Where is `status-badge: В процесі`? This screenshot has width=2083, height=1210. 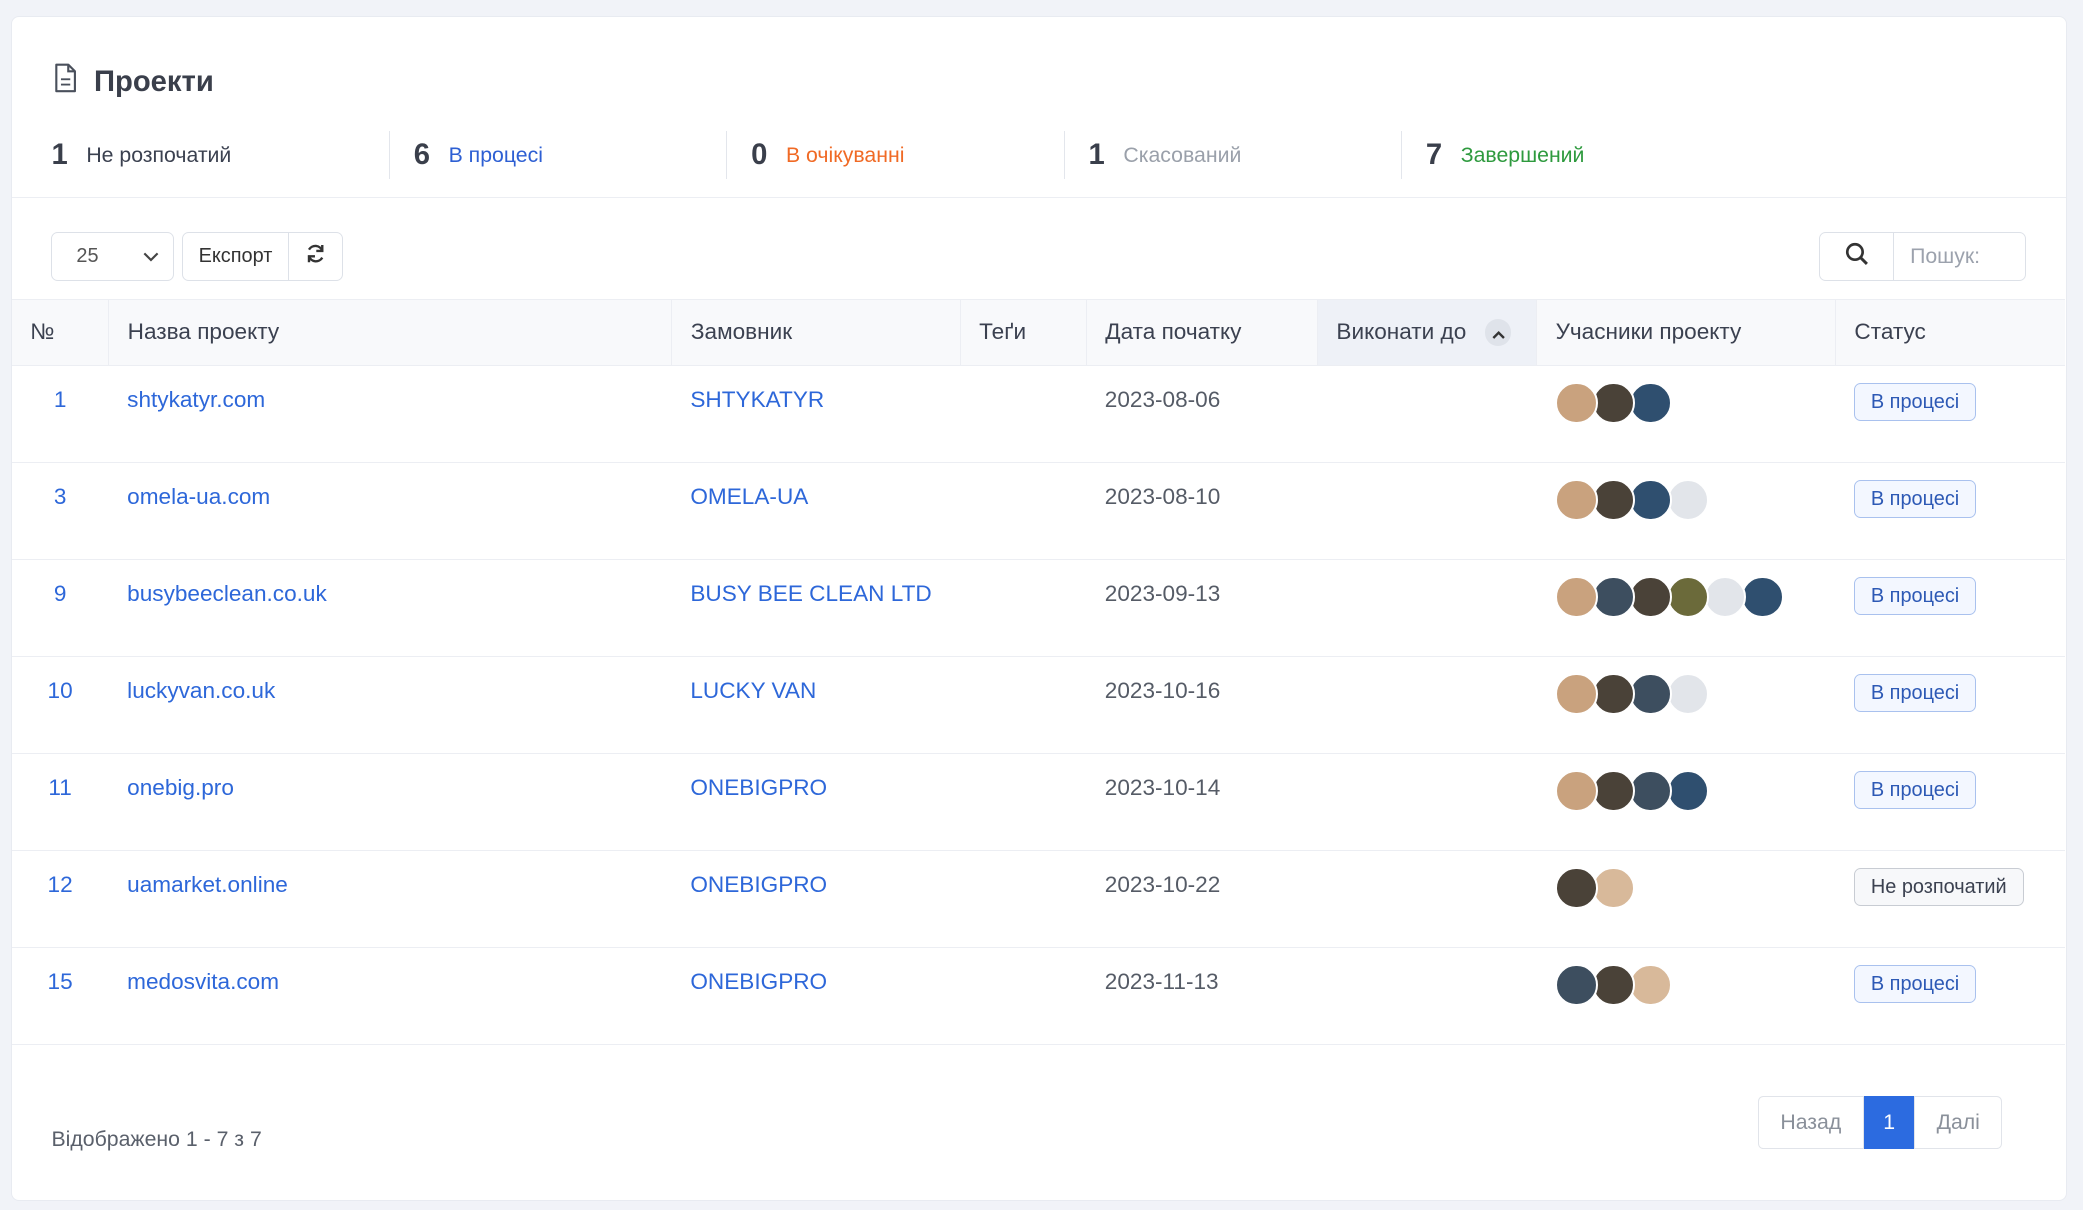 status-badge: В процесі is located at coordinates (1915, 499).